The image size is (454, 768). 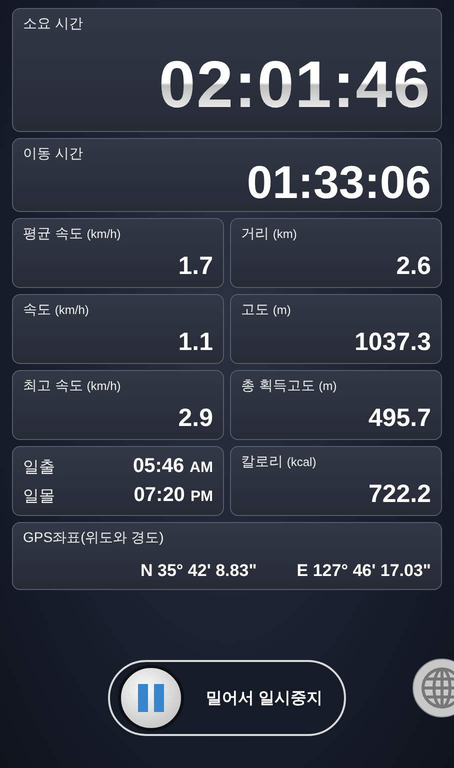 What do you see at coordinates (195, 418) in the screenshot?
I see `stat-value: 2.9` at bounding box center [195, 418].